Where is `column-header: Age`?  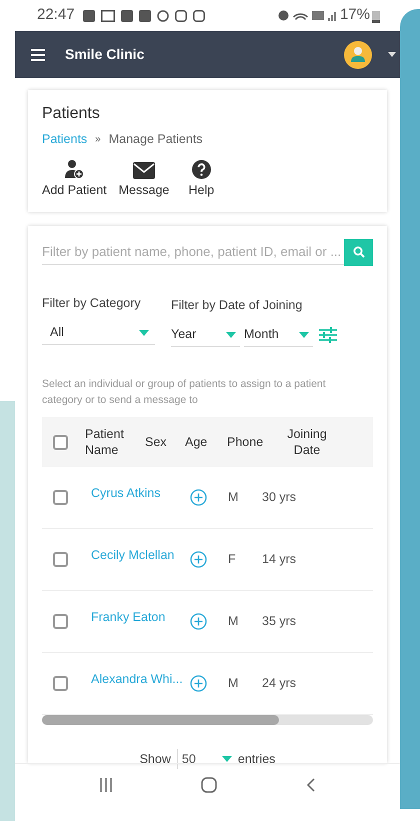 column-header: Age is located at coordinates (196, 442).